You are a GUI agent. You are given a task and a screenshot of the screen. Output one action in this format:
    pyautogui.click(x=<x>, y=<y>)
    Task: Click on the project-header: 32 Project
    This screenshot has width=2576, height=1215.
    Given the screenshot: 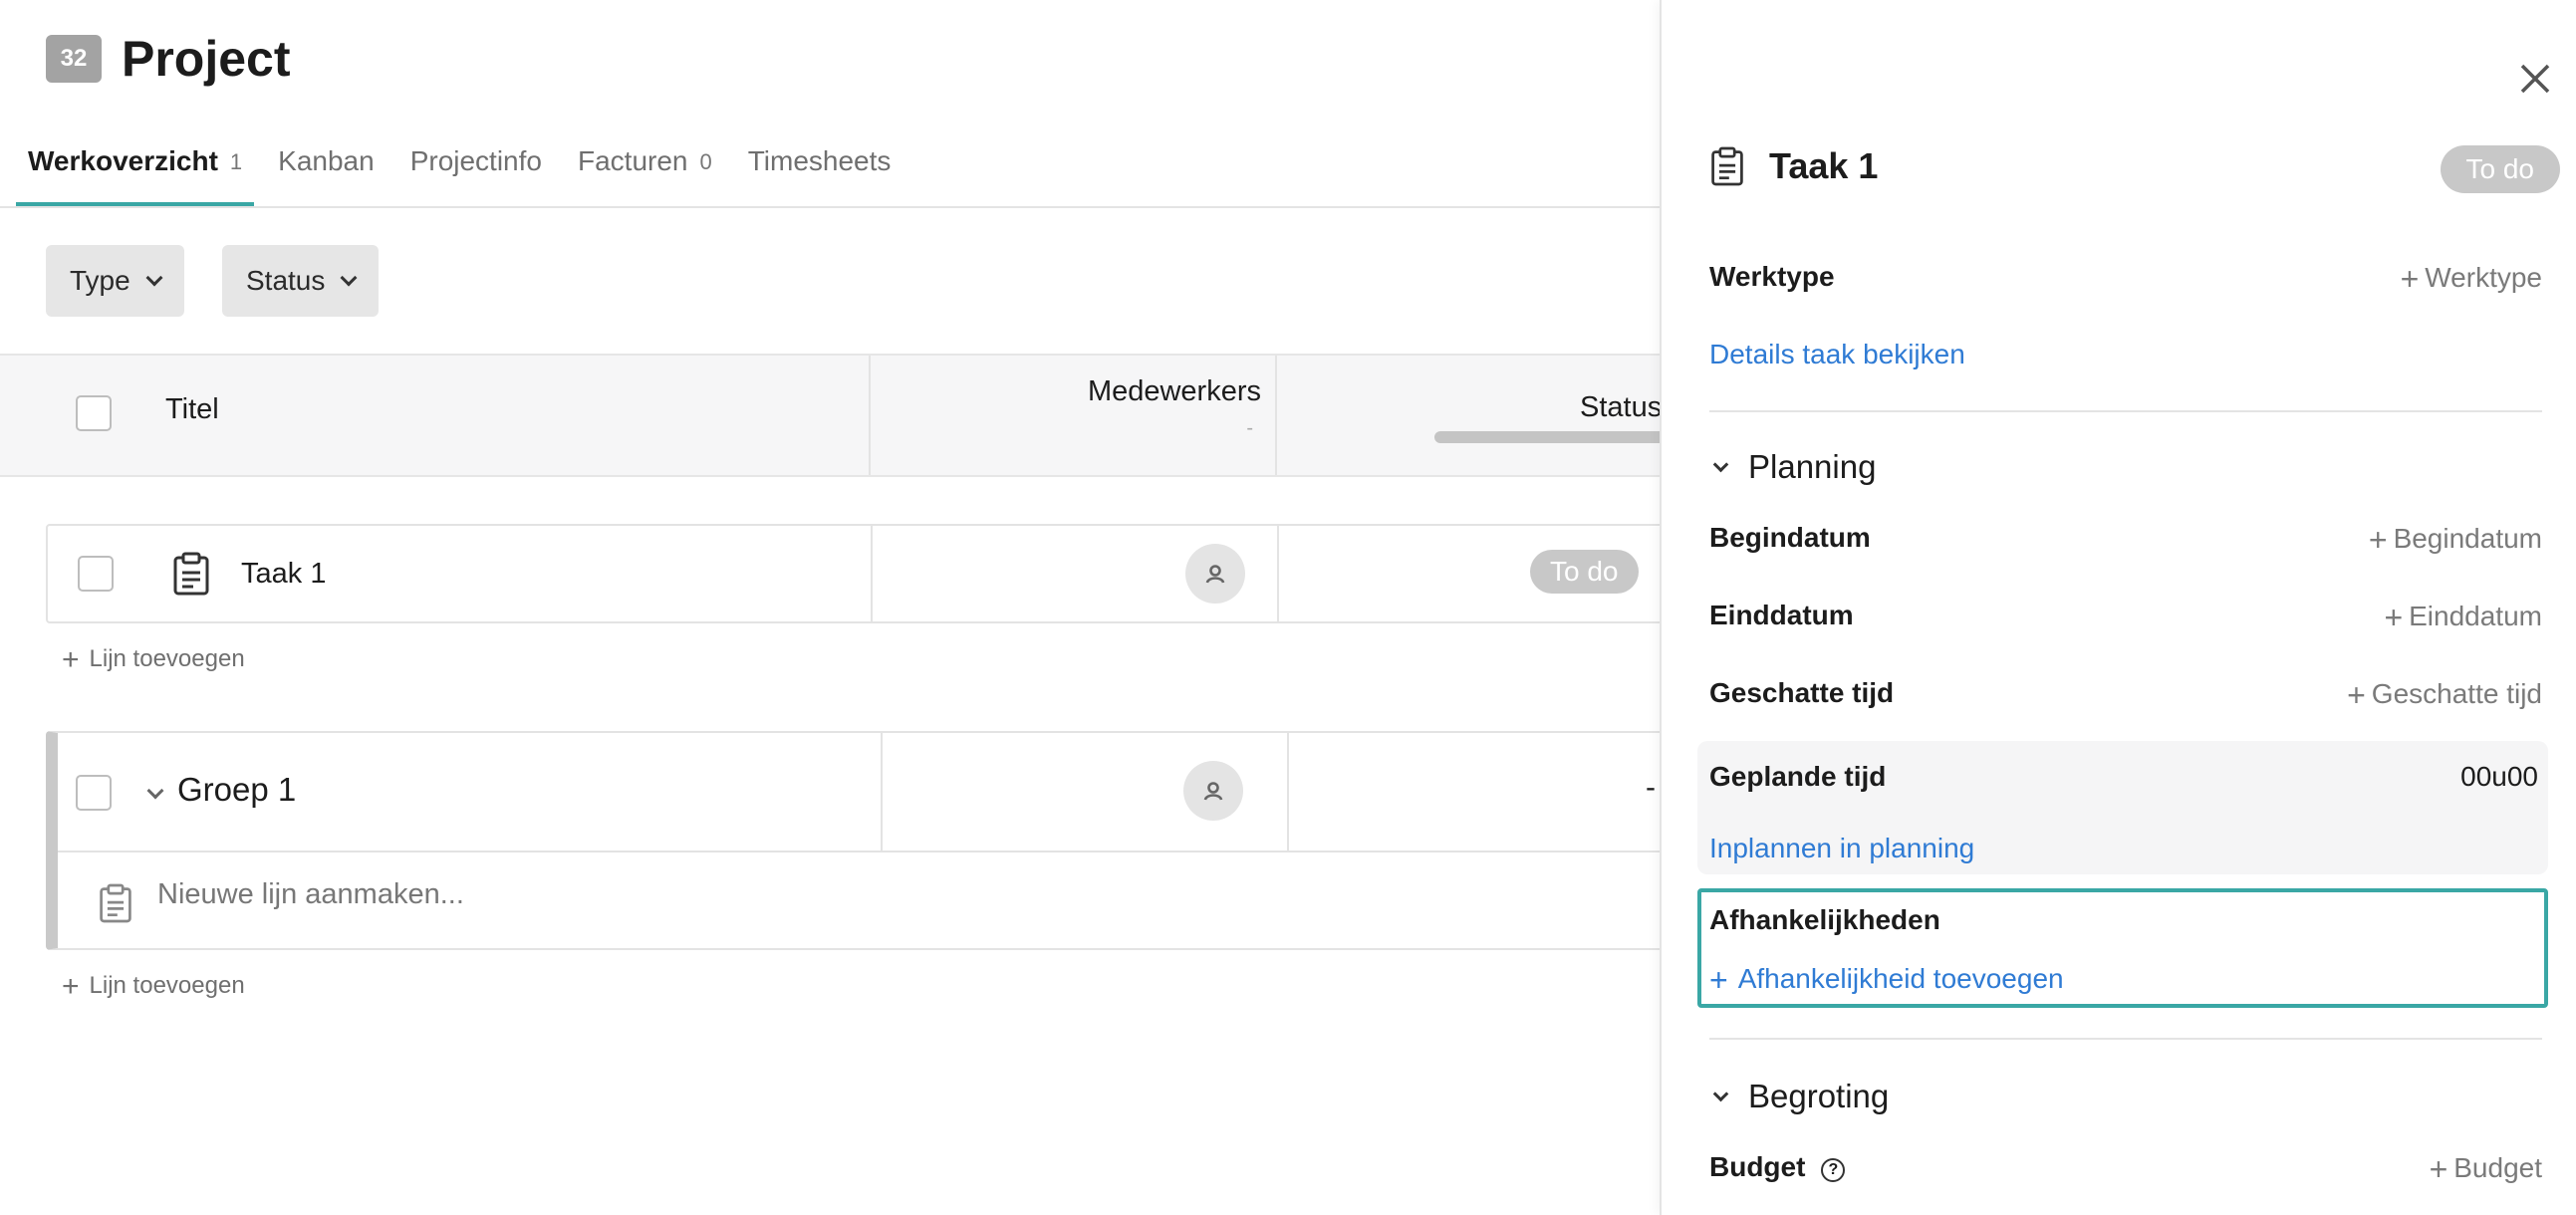 What is the action you would take?
    pyautogui.click(x=168, y=59)
    